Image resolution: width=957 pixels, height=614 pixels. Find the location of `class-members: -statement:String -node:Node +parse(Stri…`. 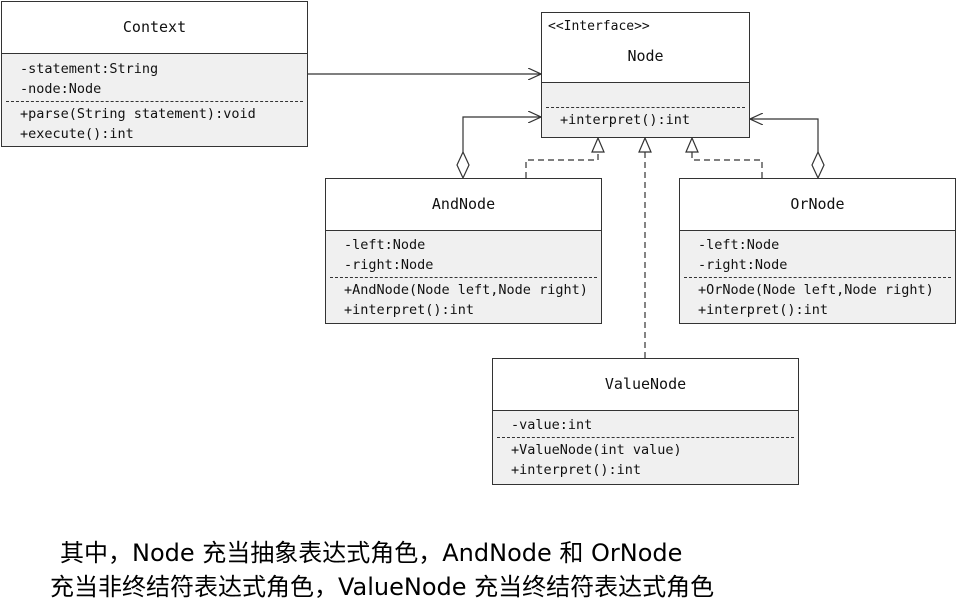

class-members: -statement:String -node:Node +parse(Stri… is located at coordinates (154, 100).